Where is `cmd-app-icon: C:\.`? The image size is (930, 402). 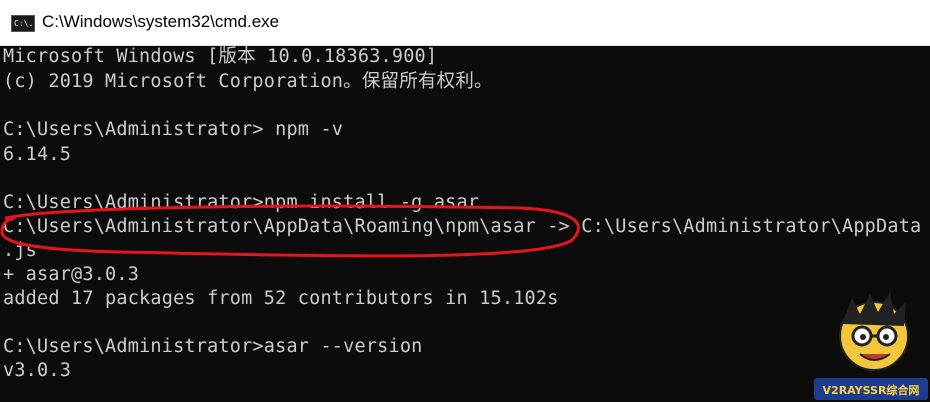
cmd-app-icon: C:\. is located at coordinates (23, 23).